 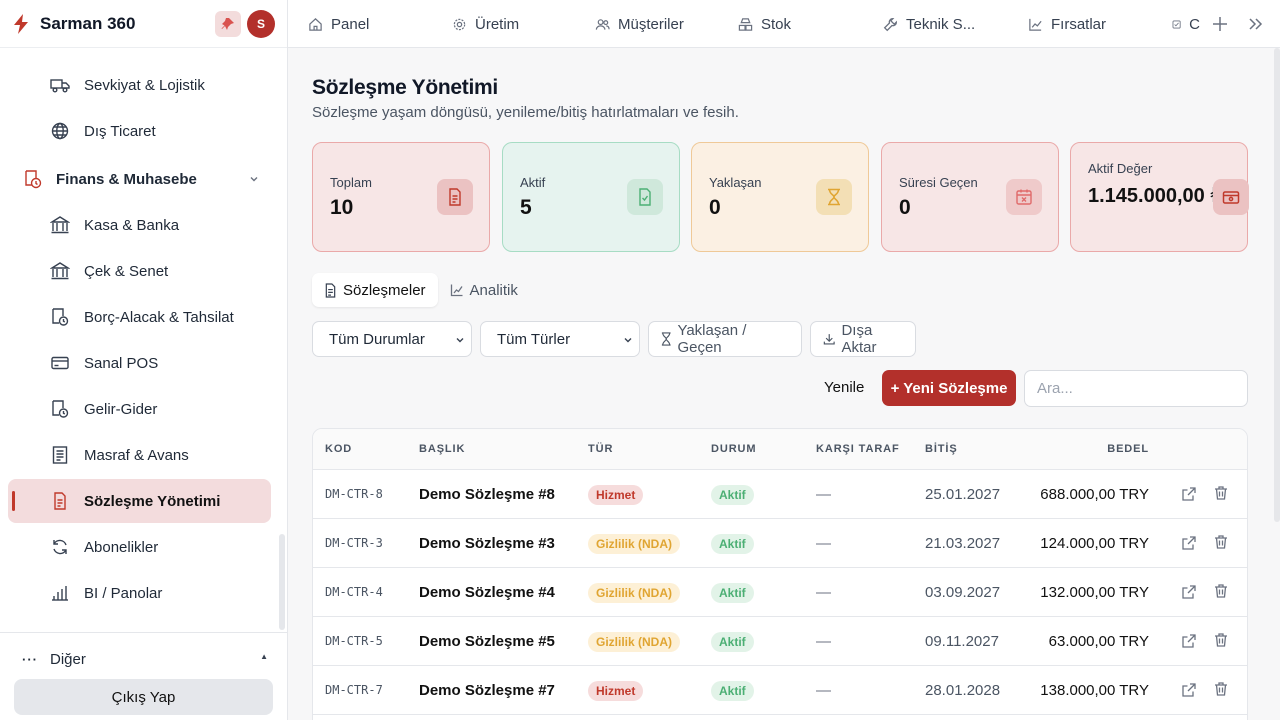 I want to click on stat-label: Yaklaşan, so click(x=735, y=182).